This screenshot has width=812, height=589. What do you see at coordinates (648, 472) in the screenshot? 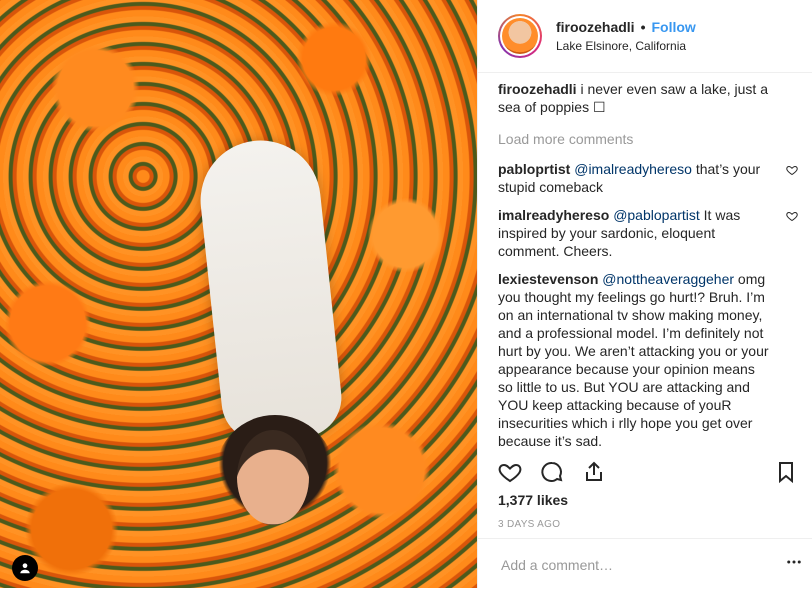
I see `action-bar` at bounding box center [648, 472].